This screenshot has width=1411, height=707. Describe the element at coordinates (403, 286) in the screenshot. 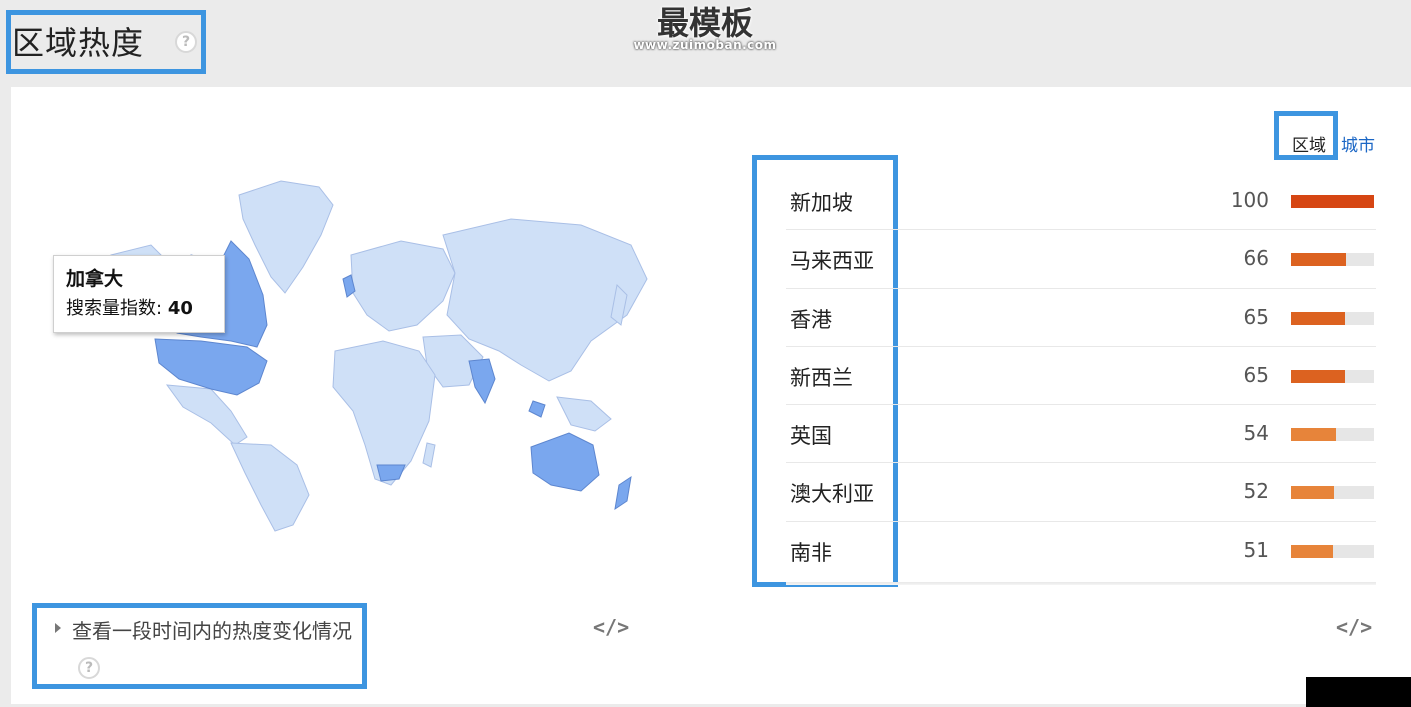

I see `map-region-europe` at that location.